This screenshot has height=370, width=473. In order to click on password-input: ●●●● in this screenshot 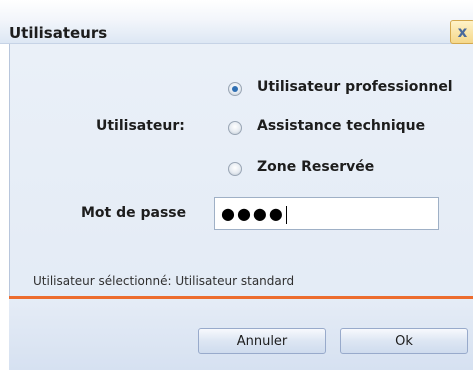, I will do `click(326, 213)`.